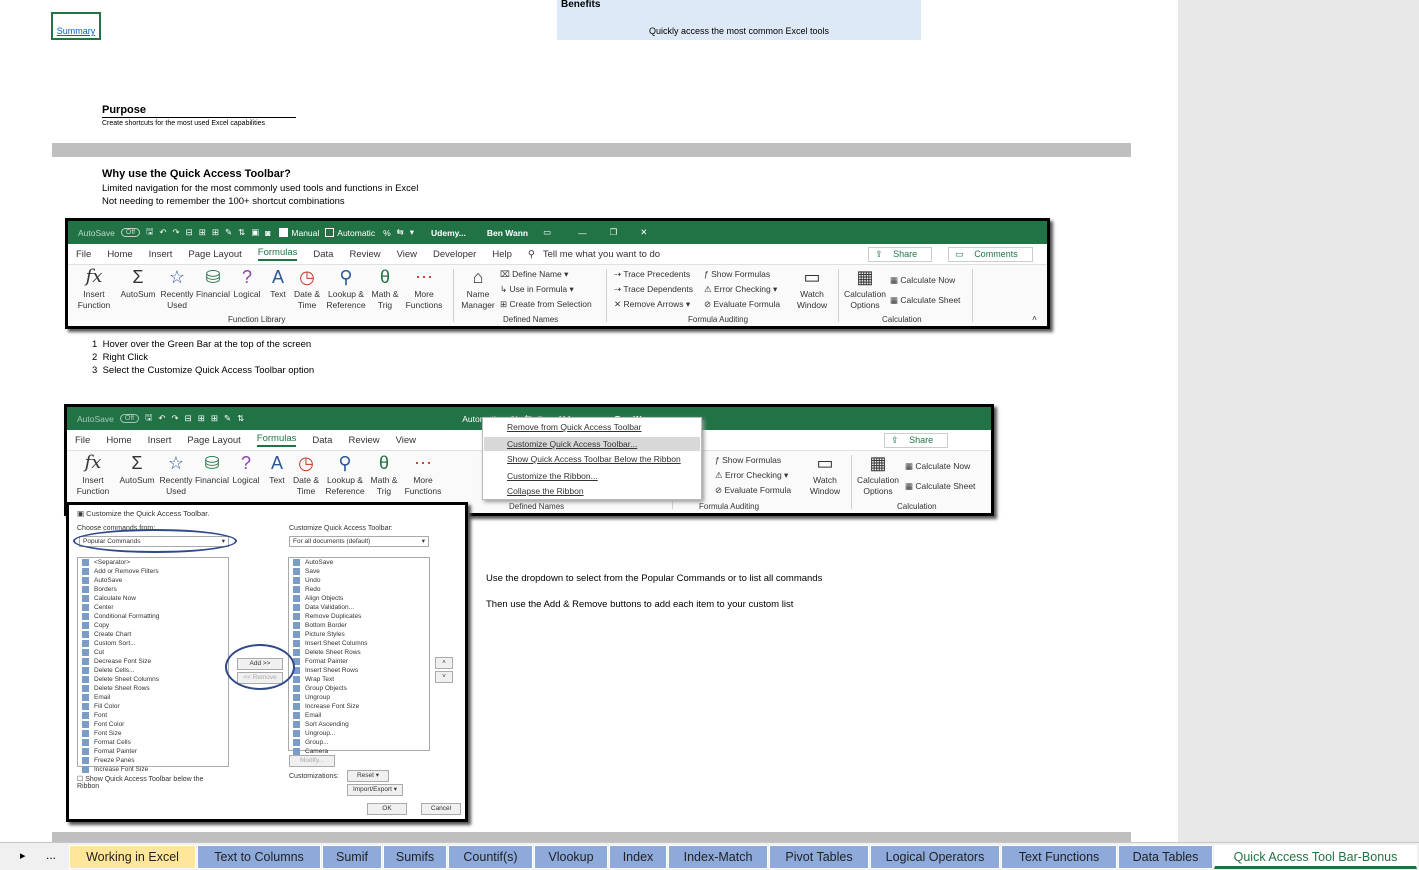 This screenshot has height=870, width=1419. What do you see at coordinates (1059, 857) in the screenshot?
I see `sheet-tab-text-functions: Text Functions` at bounding box center [1059, 857].